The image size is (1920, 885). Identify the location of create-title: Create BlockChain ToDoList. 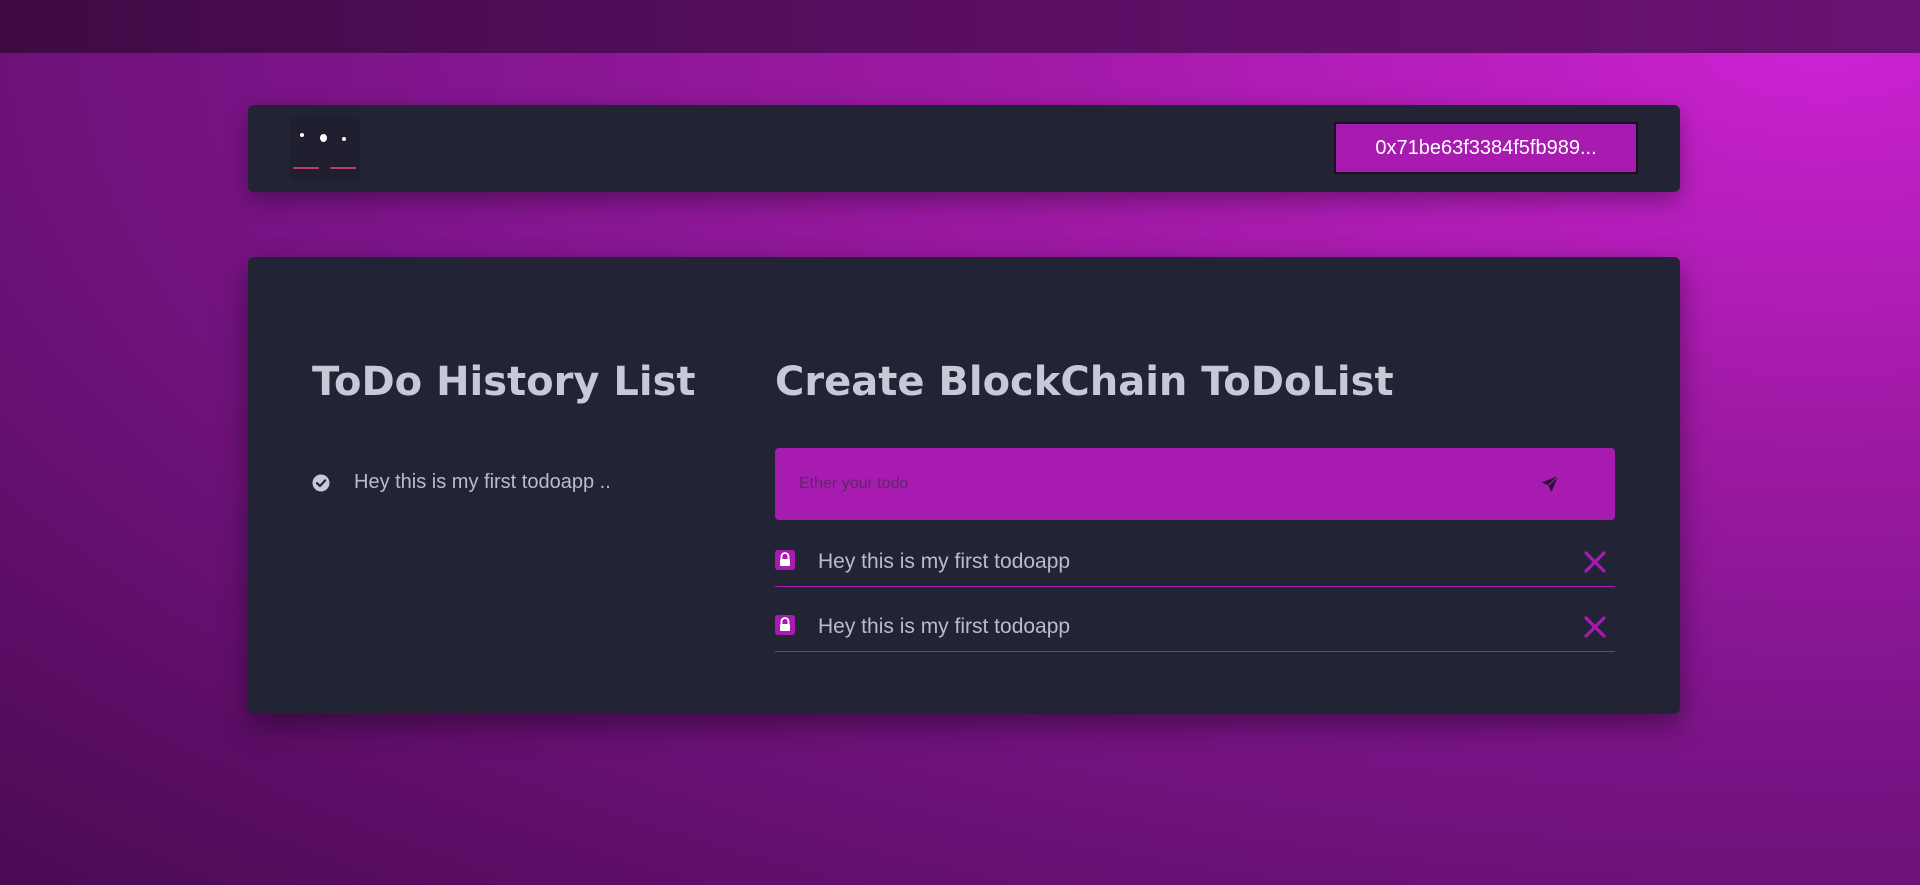
(1084, 382).